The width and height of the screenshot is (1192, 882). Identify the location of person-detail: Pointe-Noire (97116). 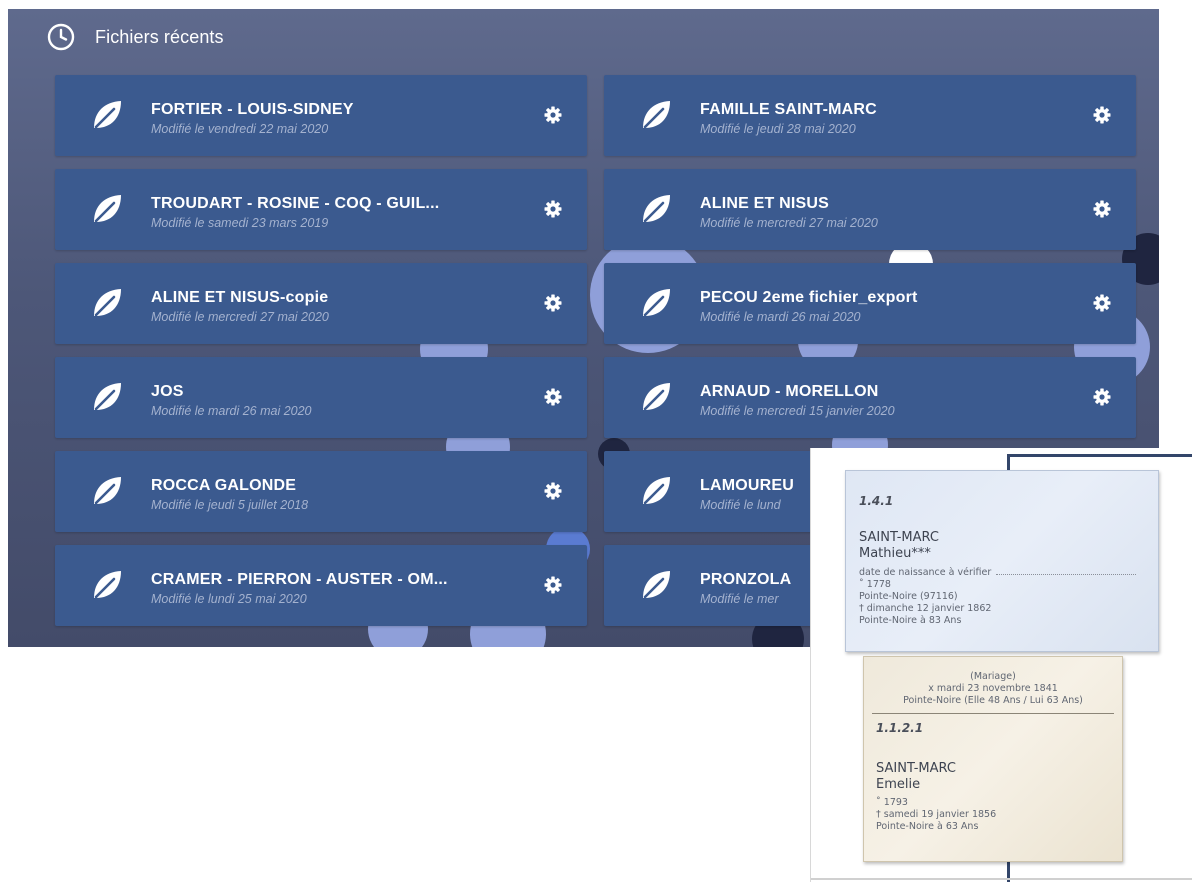
(908, 596).